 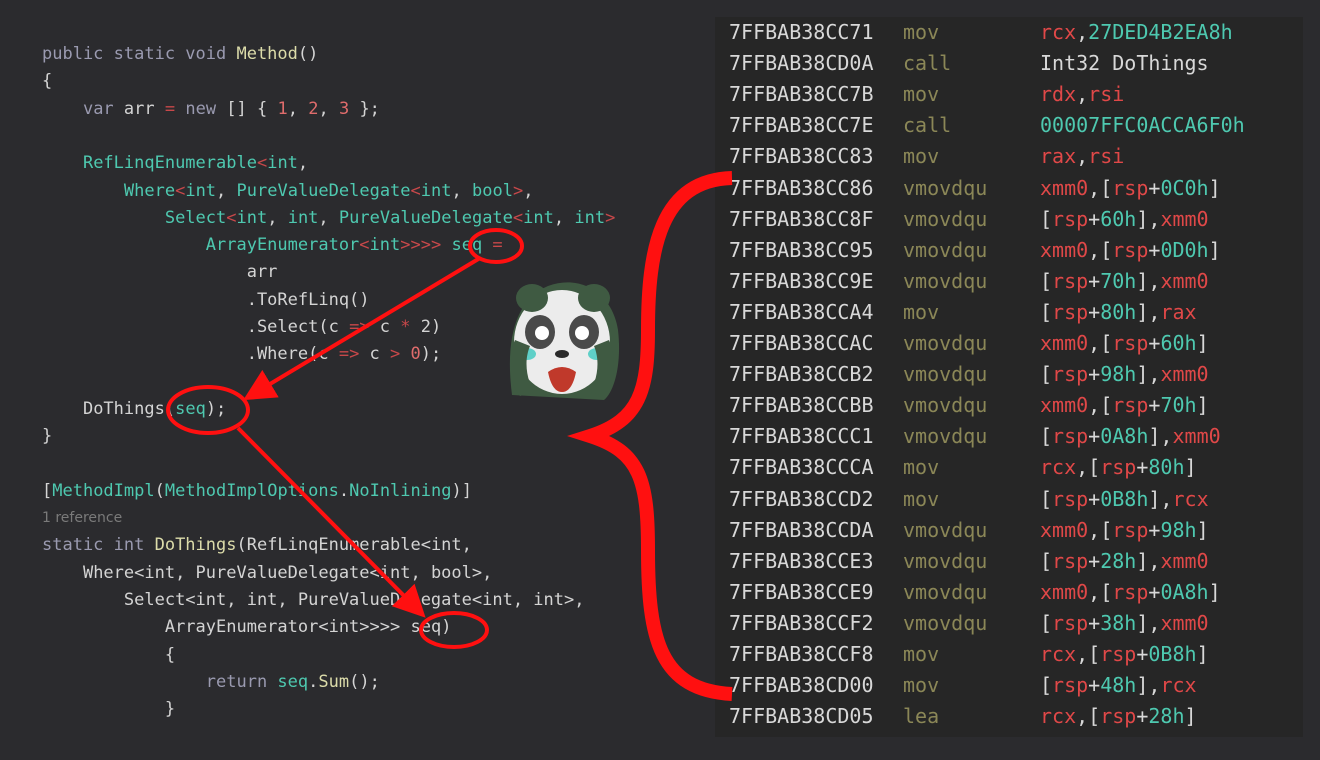 What do you see at coordinates (139, 54) in the screenshot?
I see `code-token: public static void` at bounding box center [139, 54].